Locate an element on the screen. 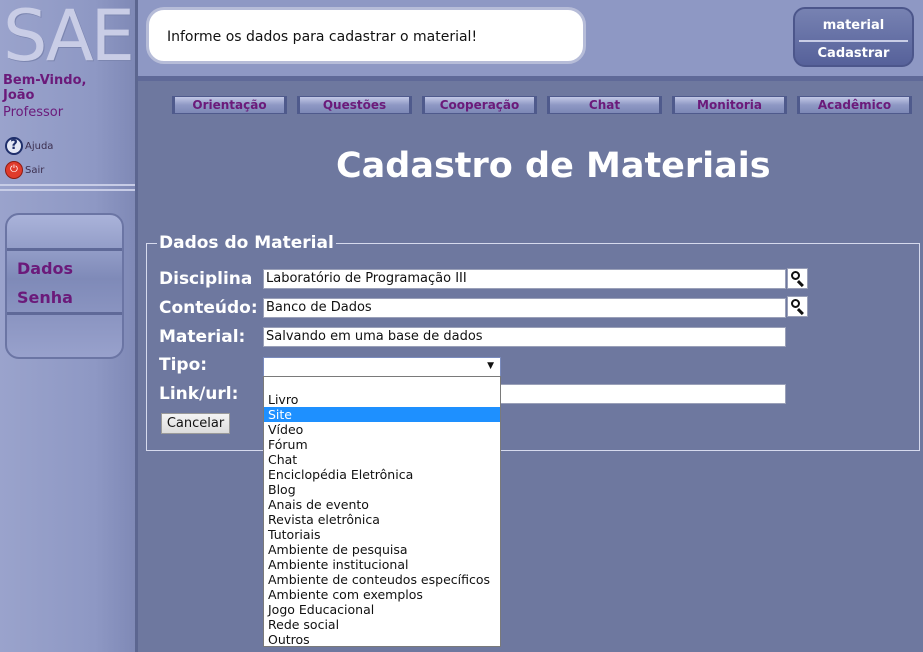 This screenshot has width=923, height=652. material-field: Salvando em uma base de dados is located at coordinates (524, 337).